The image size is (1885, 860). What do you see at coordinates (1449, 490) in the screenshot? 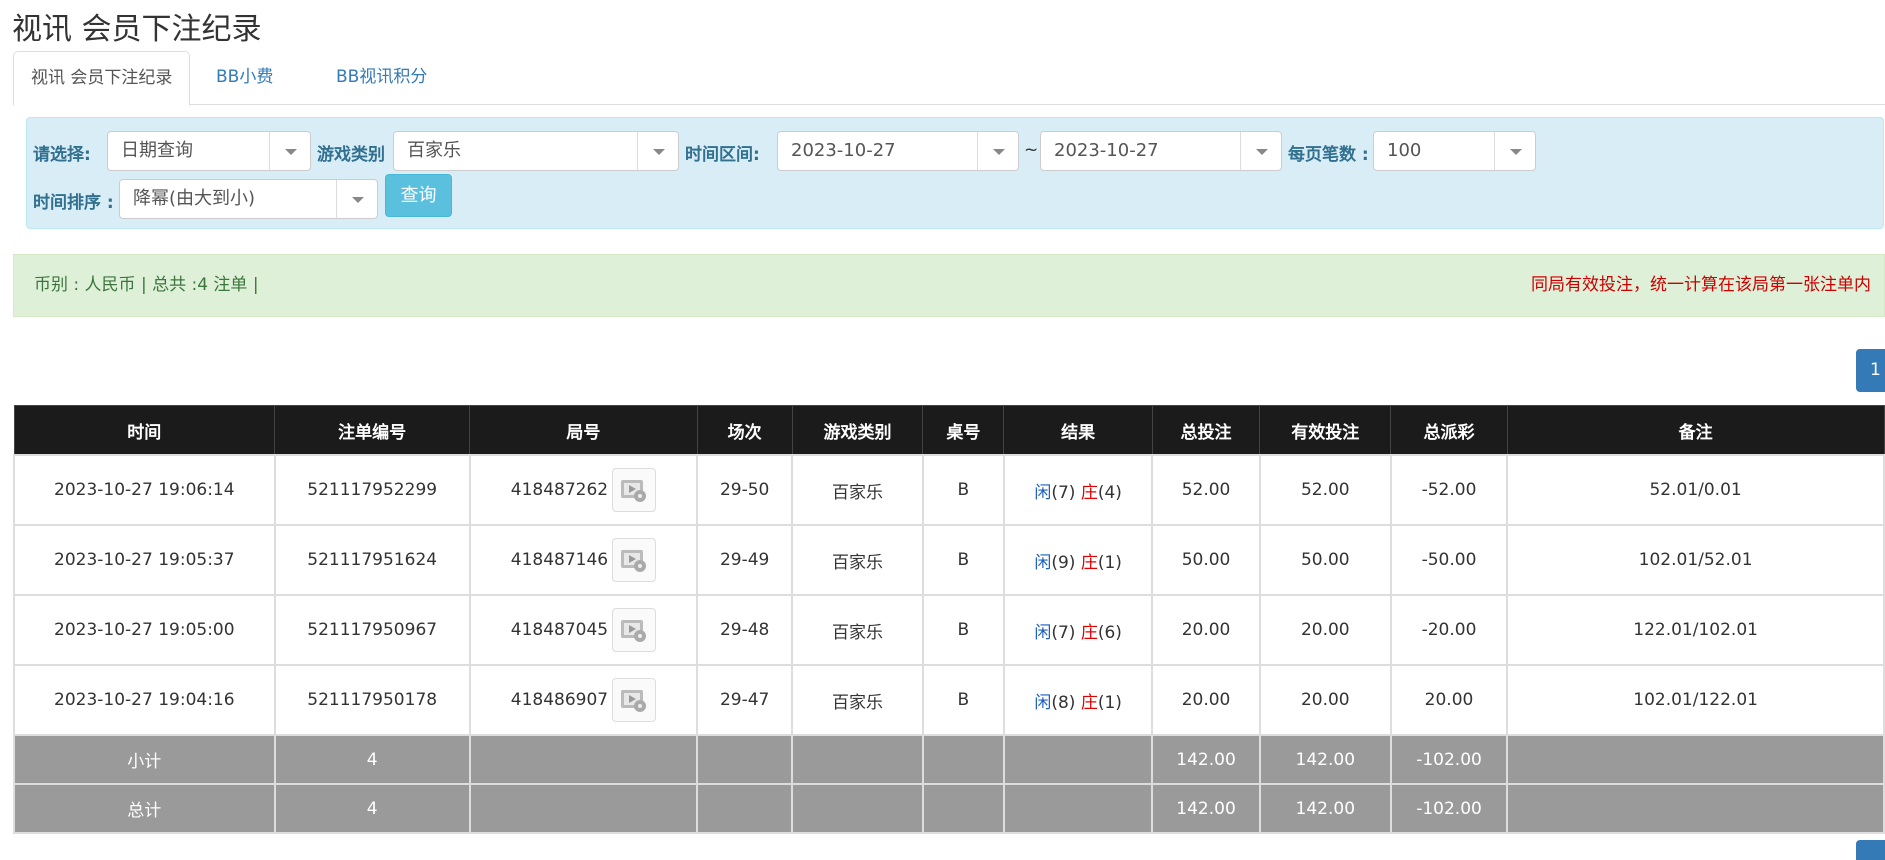
I see `payout: -52.00` at bounding box center [1449, 490].